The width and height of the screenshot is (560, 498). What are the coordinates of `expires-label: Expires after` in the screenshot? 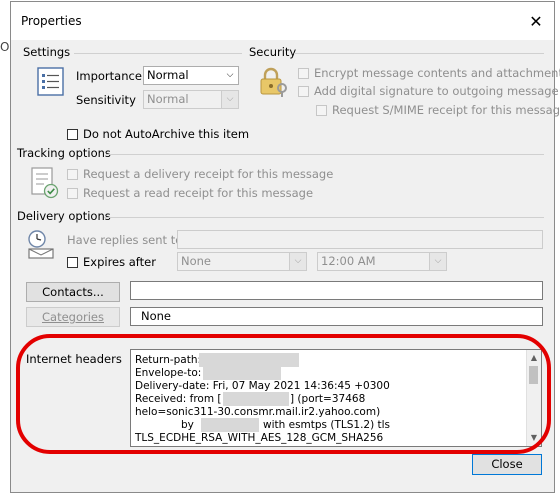 It's located at (119, 262).